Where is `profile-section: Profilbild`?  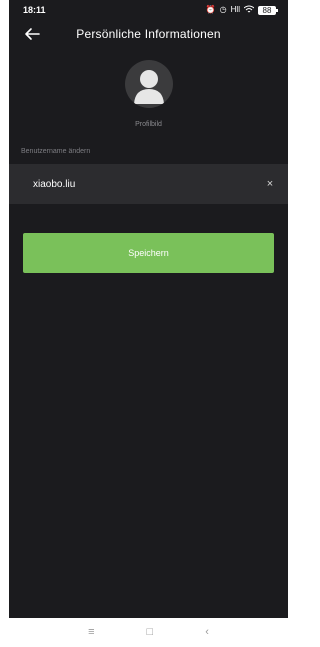
profile-section: Profilbild is located at coordinates (148, 94).